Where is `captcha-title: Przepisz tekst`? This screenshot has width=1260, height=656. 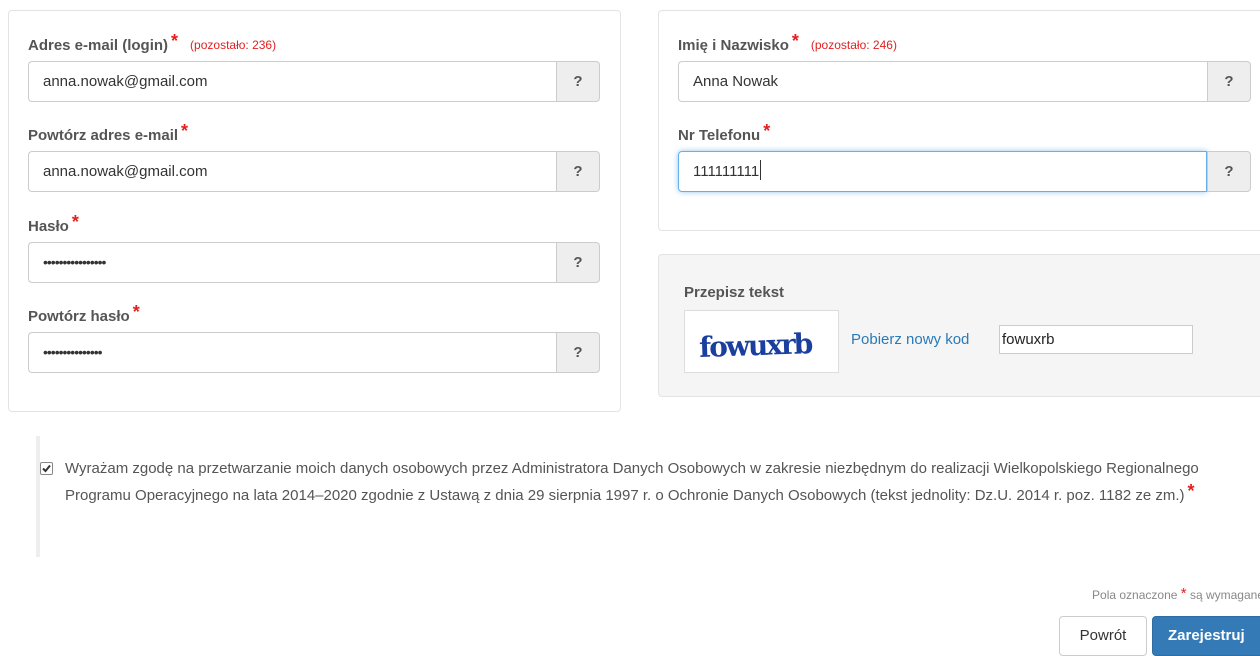 captcha-title: Przepisz tekst is located at coordinates (734, 292).